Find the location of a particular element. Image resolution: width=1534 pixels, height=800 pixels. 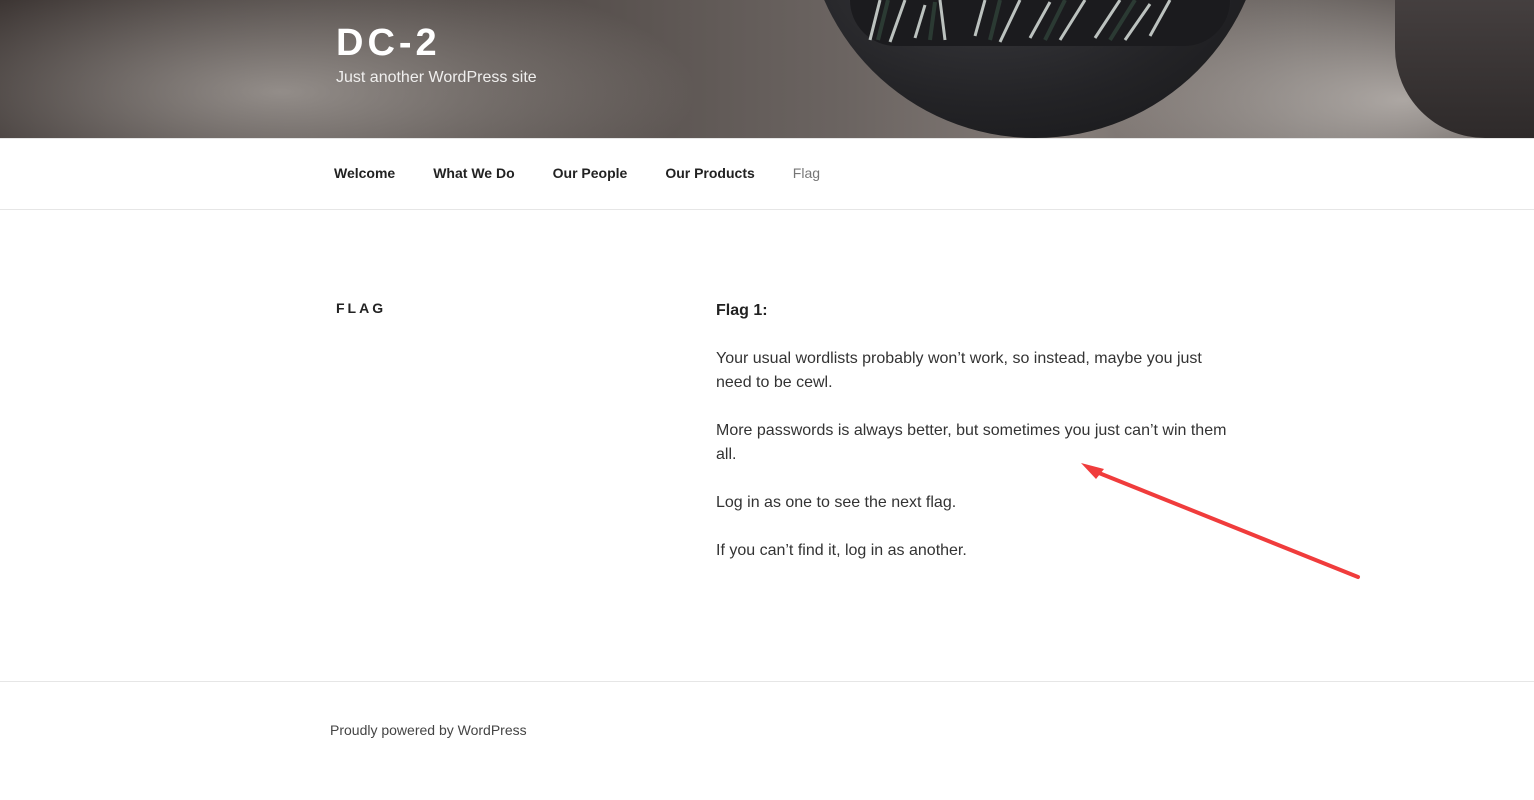

site-description: Just another WordPress site is located at coordinates (436, 77).